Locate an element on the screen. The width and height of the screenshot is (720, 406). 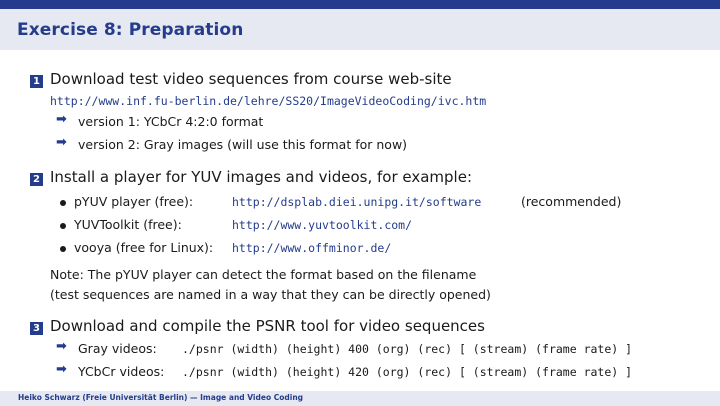
command-1-label: Gray videos: is located at coordinates (117, 348).